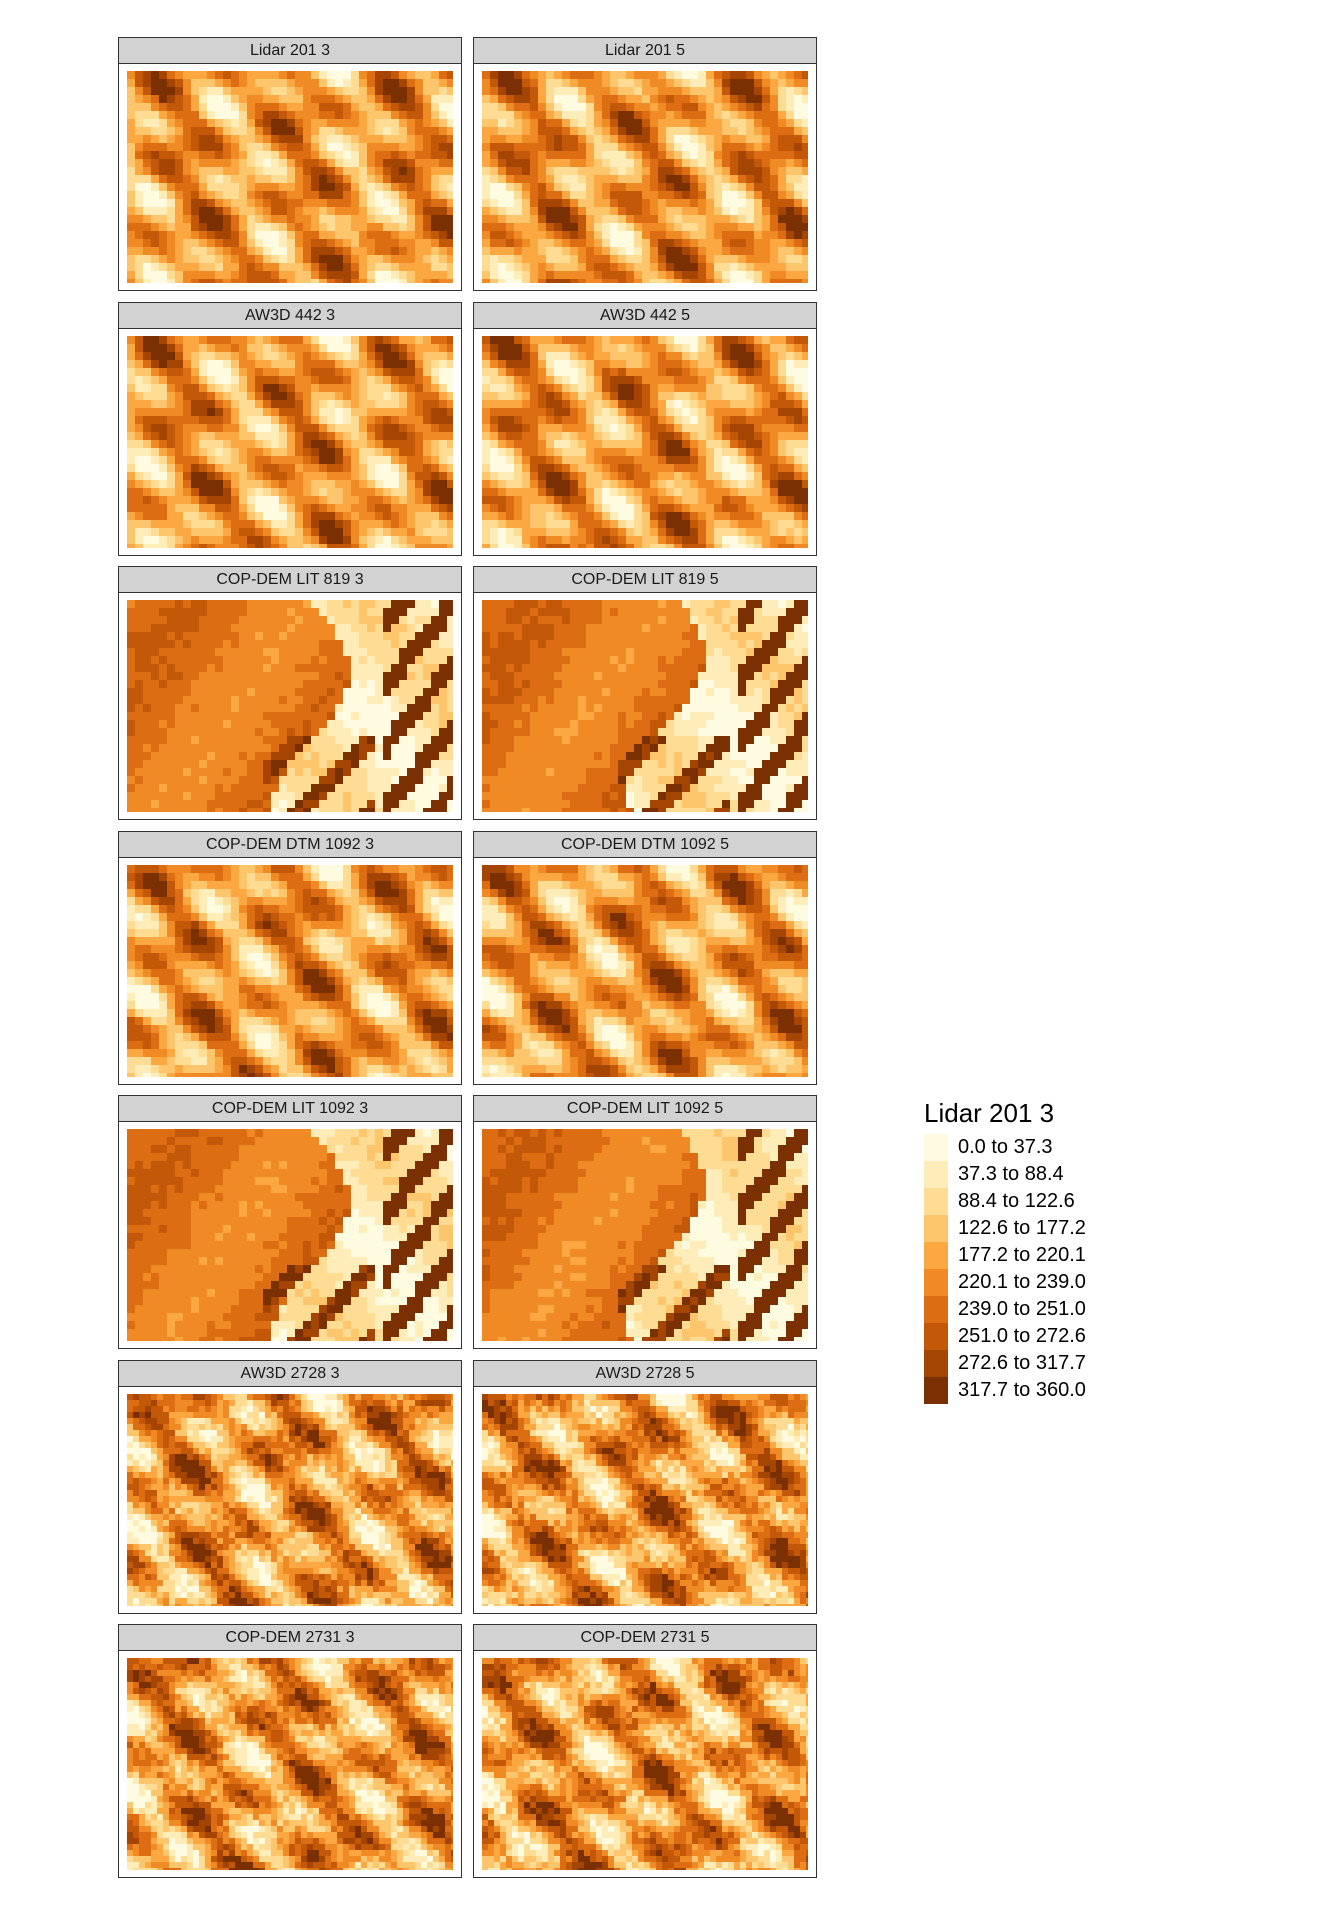 The image size is (1344, 1920). What do you see at coordinates (1022, 1228) in the screenshot?
I see `legend-label: 122.6 to 177.2` at bounding box center [1022, 1228].